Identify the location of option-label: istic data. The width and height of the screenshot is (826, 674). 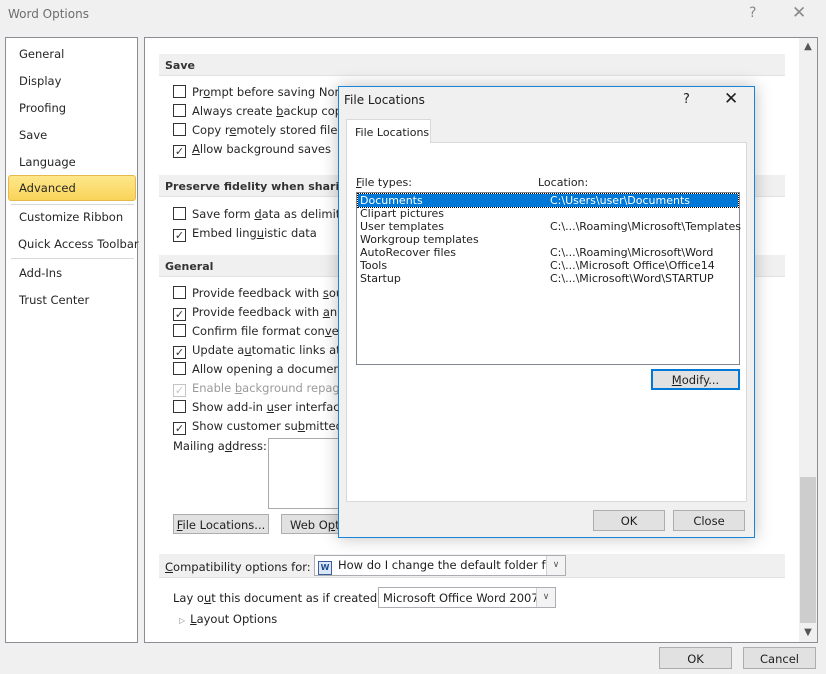
(290, 233).